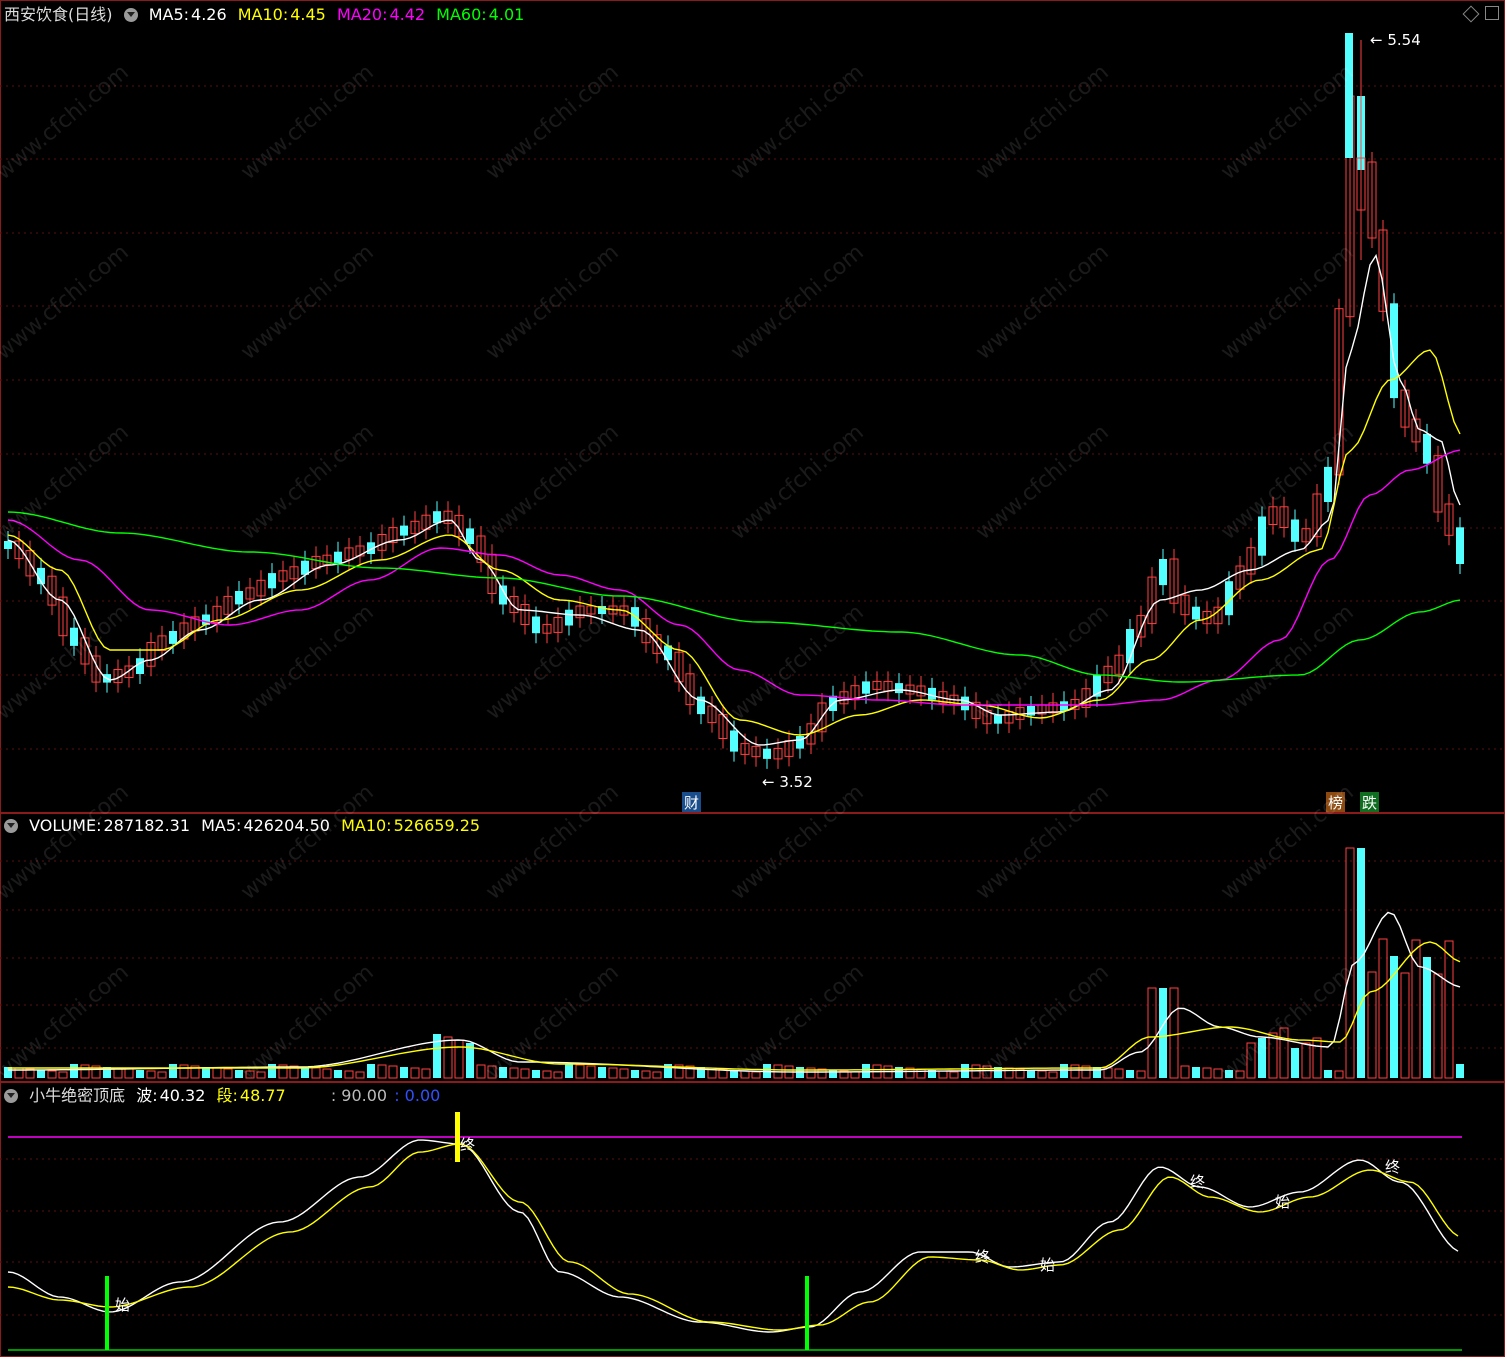 The width and height of the screenshot is (1505, 1357). Describe the element at coordinates (787, 782) in the screenshot. I see `low-price-label: ← 3.52` at that location.